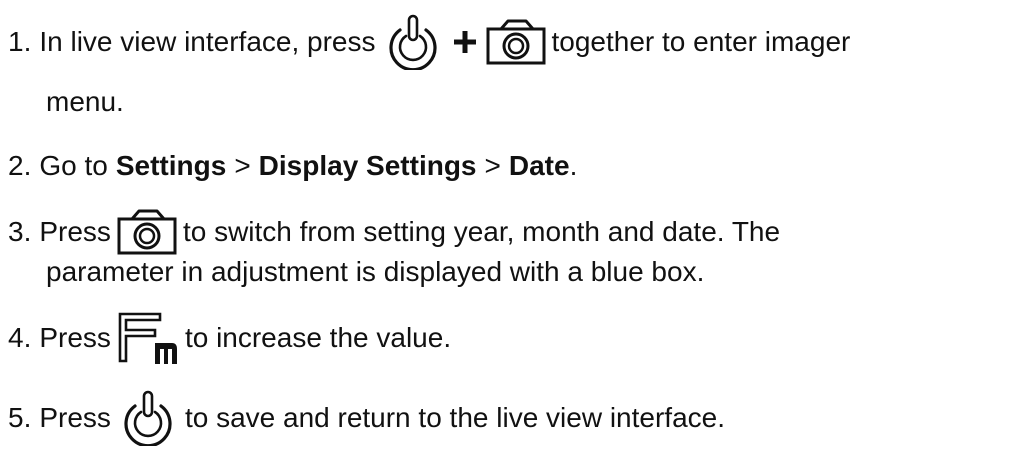 Image resolution: width=1018 pixels, height=472 pixels. Describe the element at coordinates (75, 337) in the screenshot. I see `step-4-text-before: Press` at that location.